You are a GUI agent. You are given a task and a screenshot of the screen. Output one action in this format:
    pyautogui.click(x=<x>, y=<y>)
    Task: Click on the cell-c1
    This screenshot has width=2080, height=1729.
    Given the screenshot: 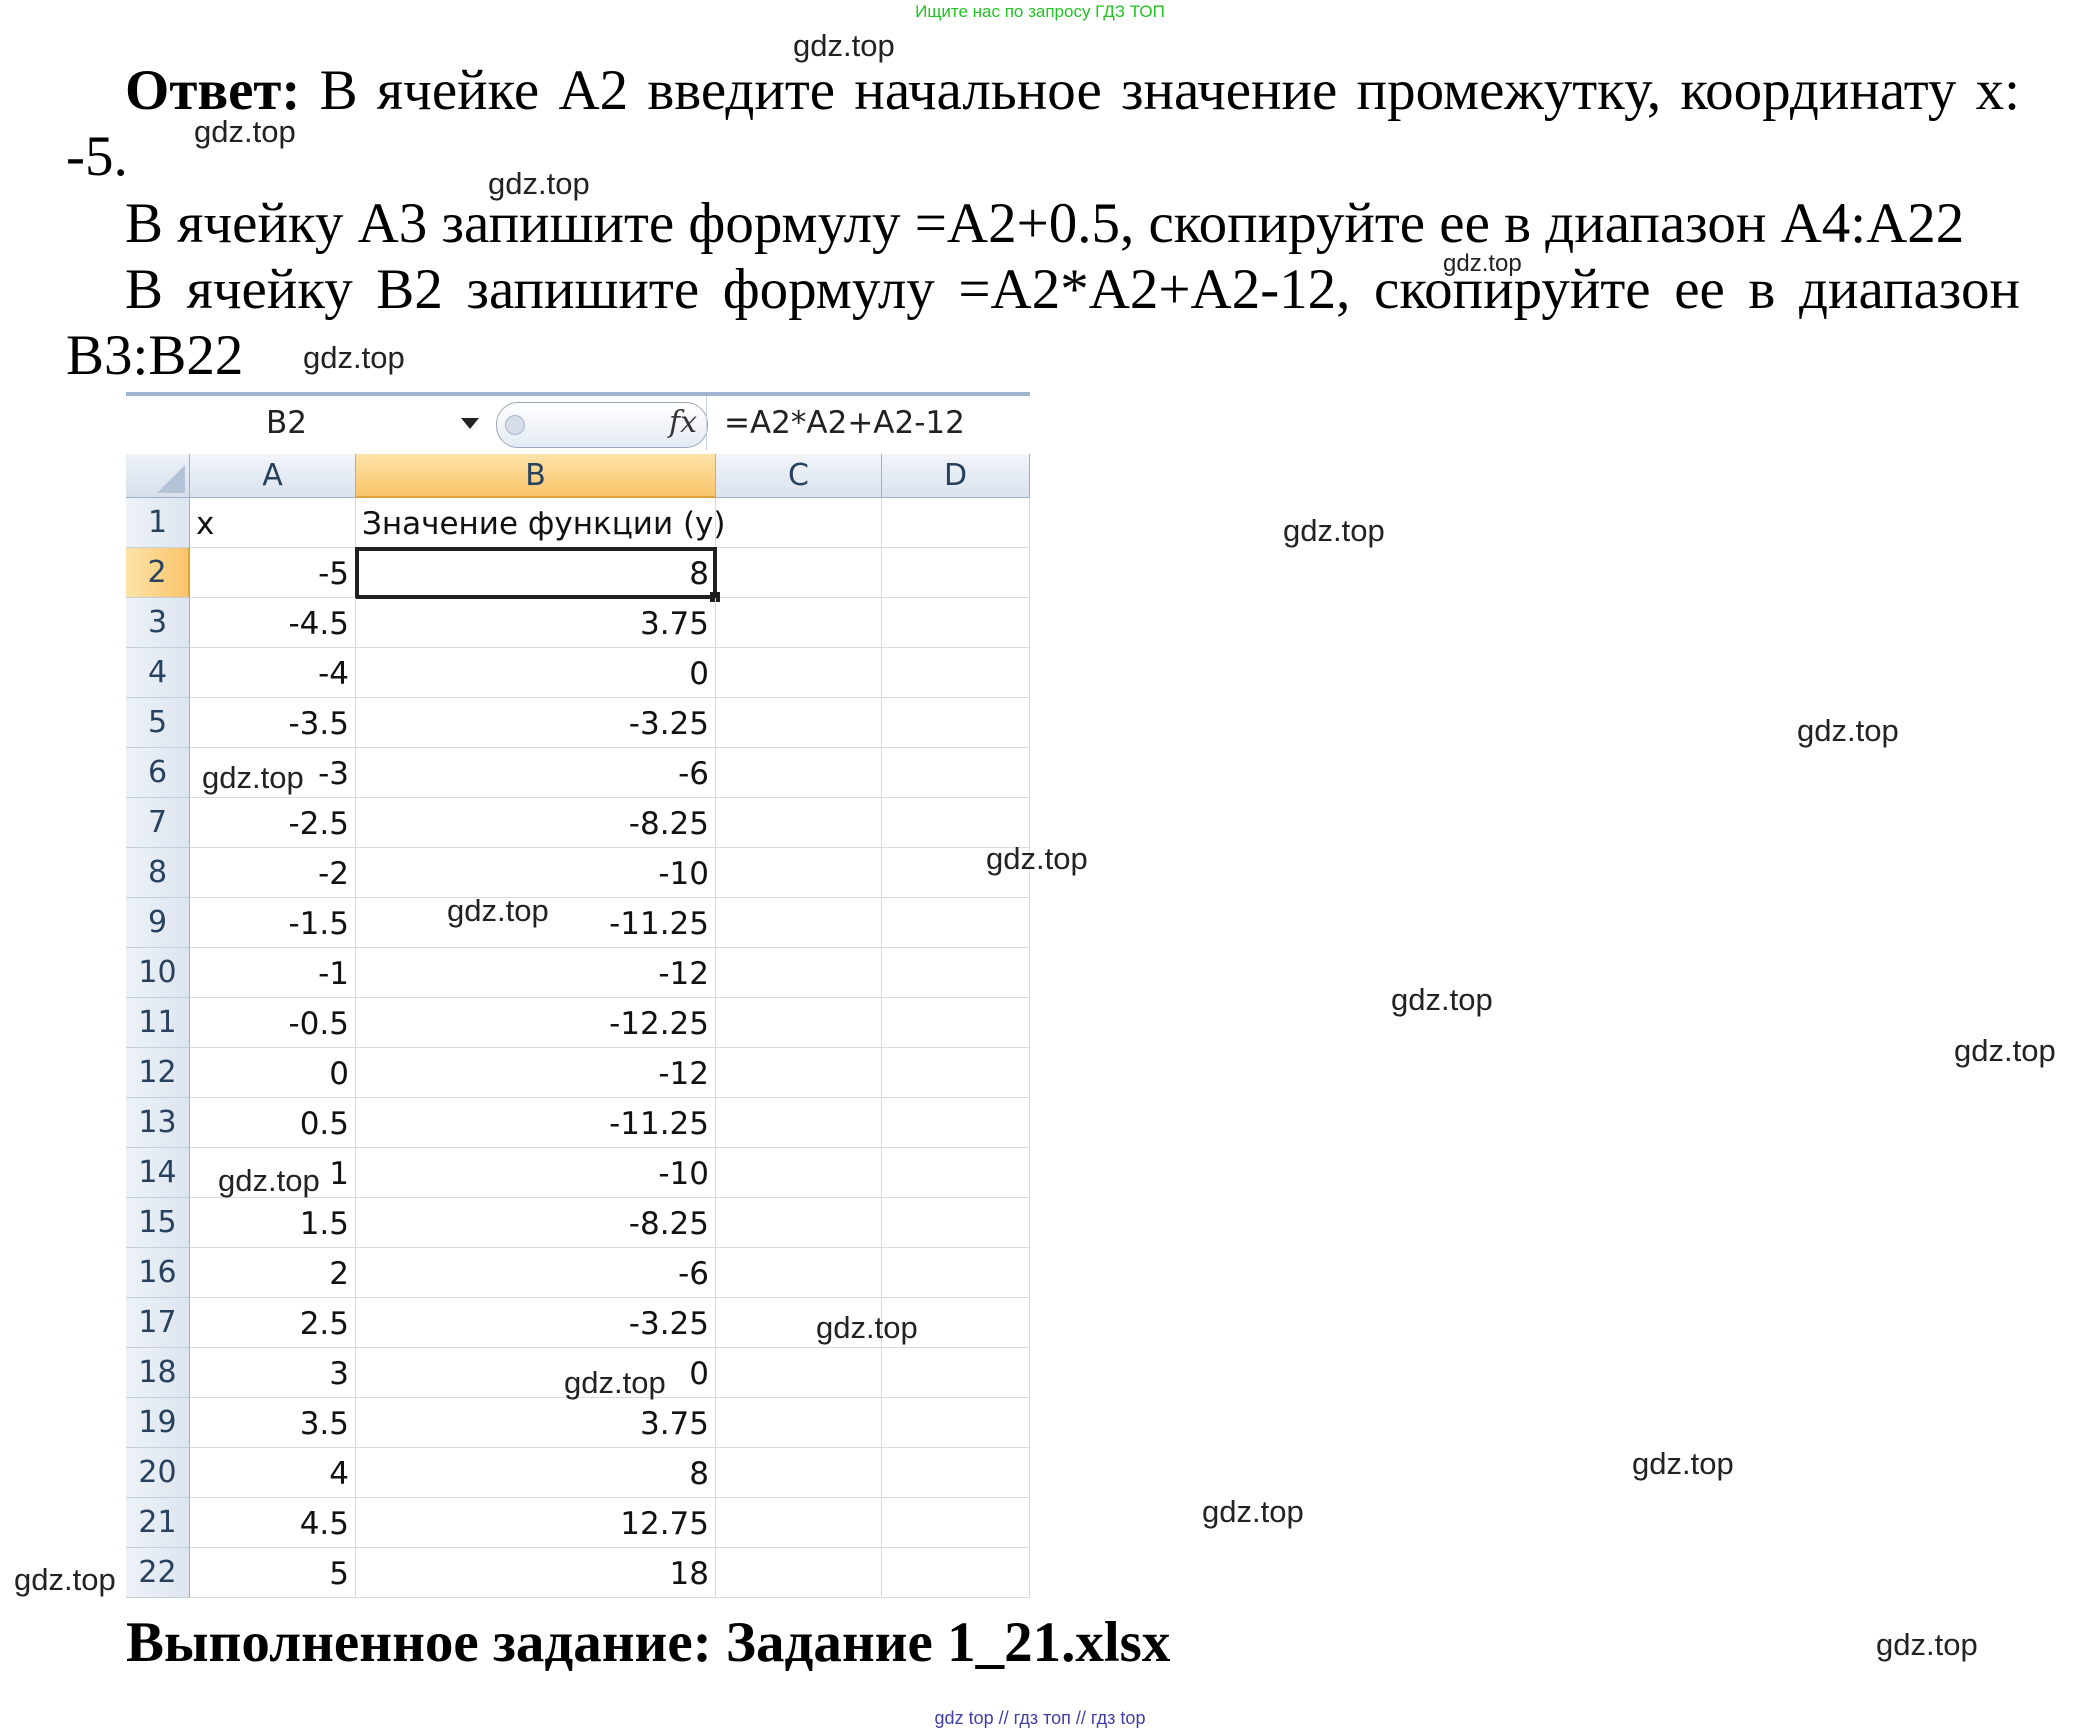 What is the action you would take?
    pyautogui.click(x=799, y=523)
    